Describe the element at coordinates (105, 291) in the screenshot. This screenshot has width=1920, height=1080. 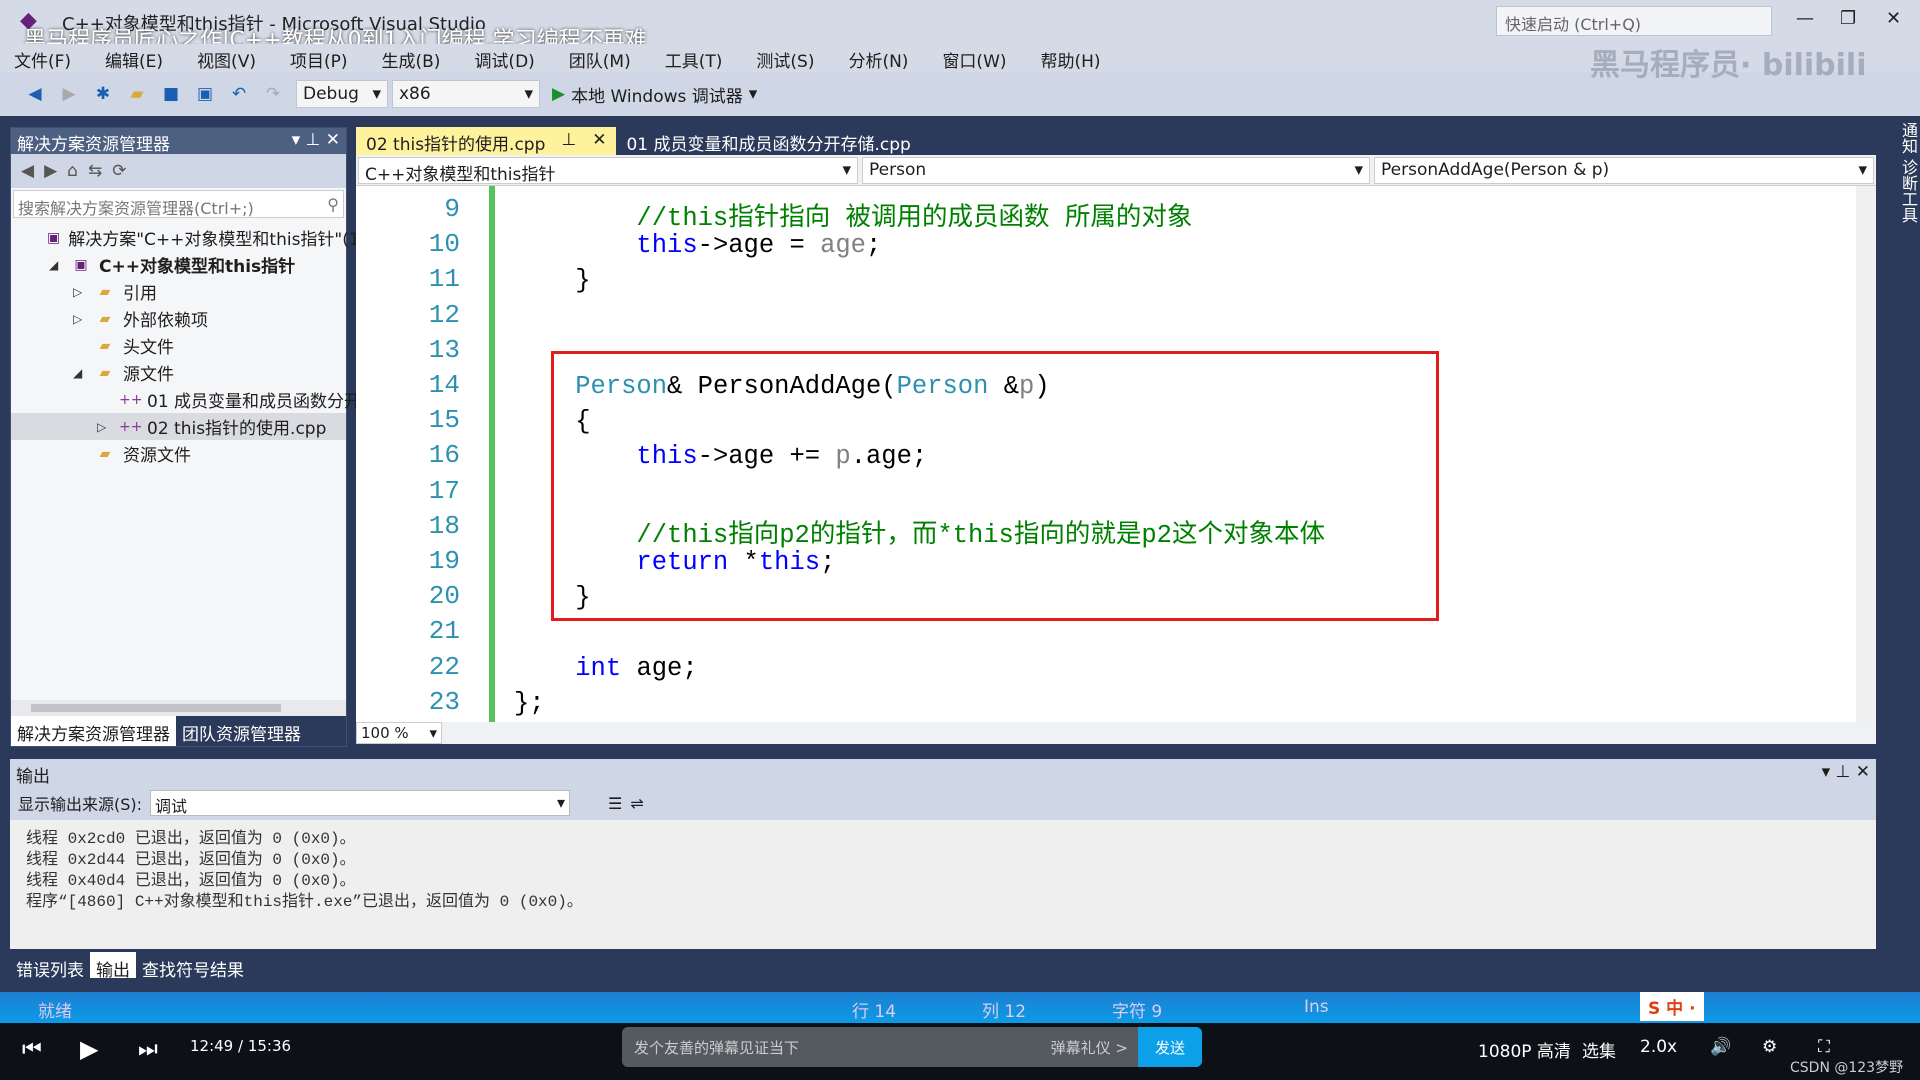
I see `folder-icon: ▰` at that location.